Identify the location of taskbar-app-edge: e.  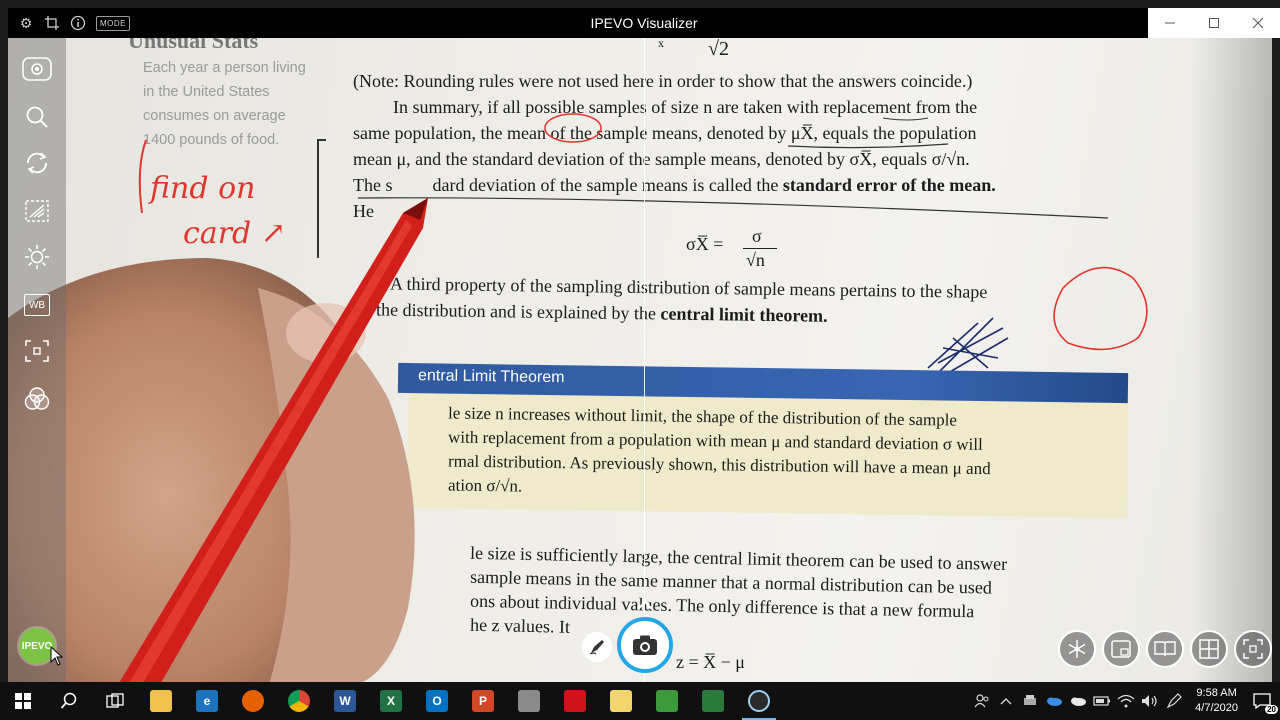
(207, 701).